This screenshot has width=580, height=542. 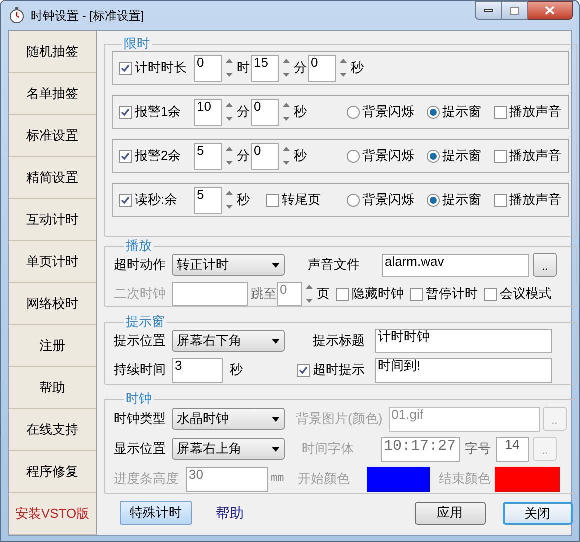 What do you see at coordinates (512, 449) in the screenshot?
I see `input-field: 14` at bounding box center [512, 449].